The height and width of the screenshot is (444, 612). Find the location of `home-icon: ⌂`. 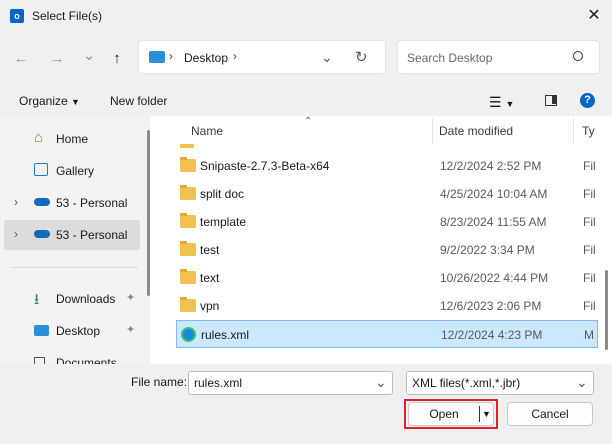

home-icon: ⌂ is located at coordinates (39, 137).